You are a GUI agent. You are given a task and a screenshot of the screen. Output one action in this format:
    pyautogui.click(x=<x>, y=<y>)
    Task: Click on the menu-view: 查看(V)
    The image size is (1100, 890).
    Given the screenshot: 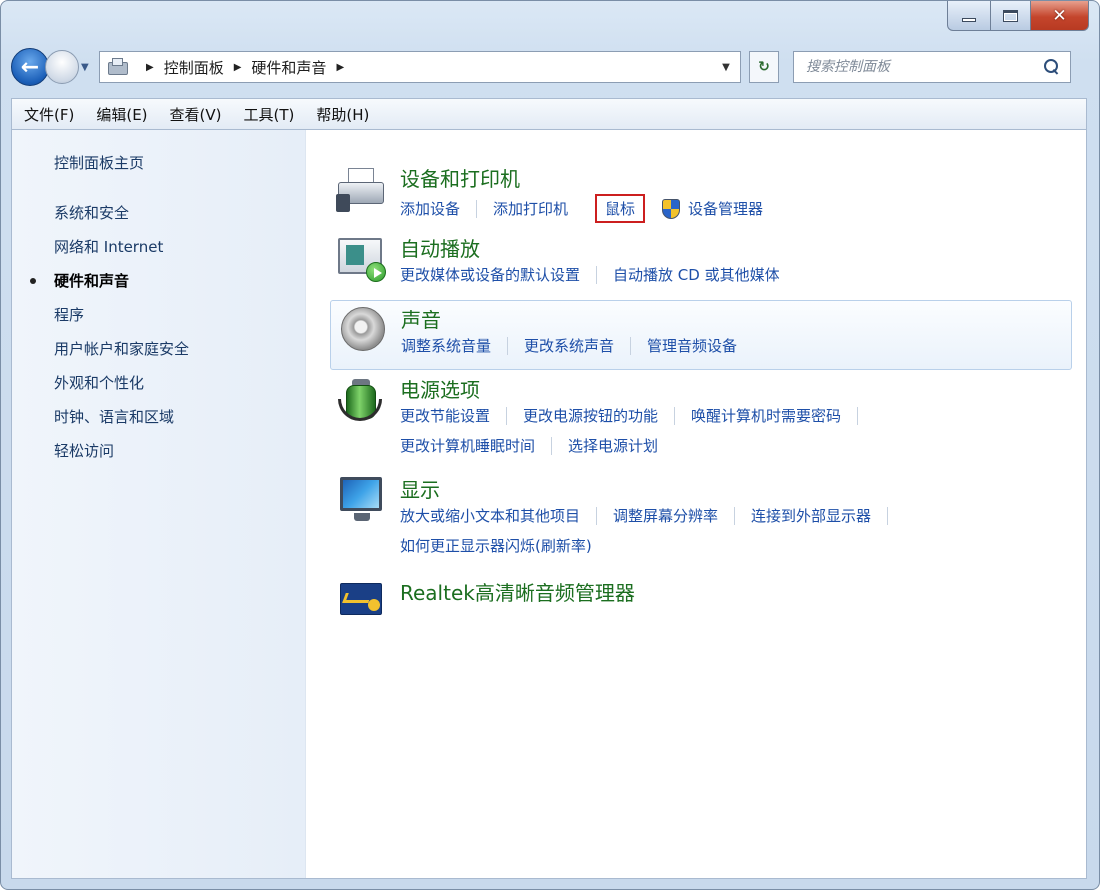 What is the action you would take?
    pyautogui.click(x=196, y=114)
    